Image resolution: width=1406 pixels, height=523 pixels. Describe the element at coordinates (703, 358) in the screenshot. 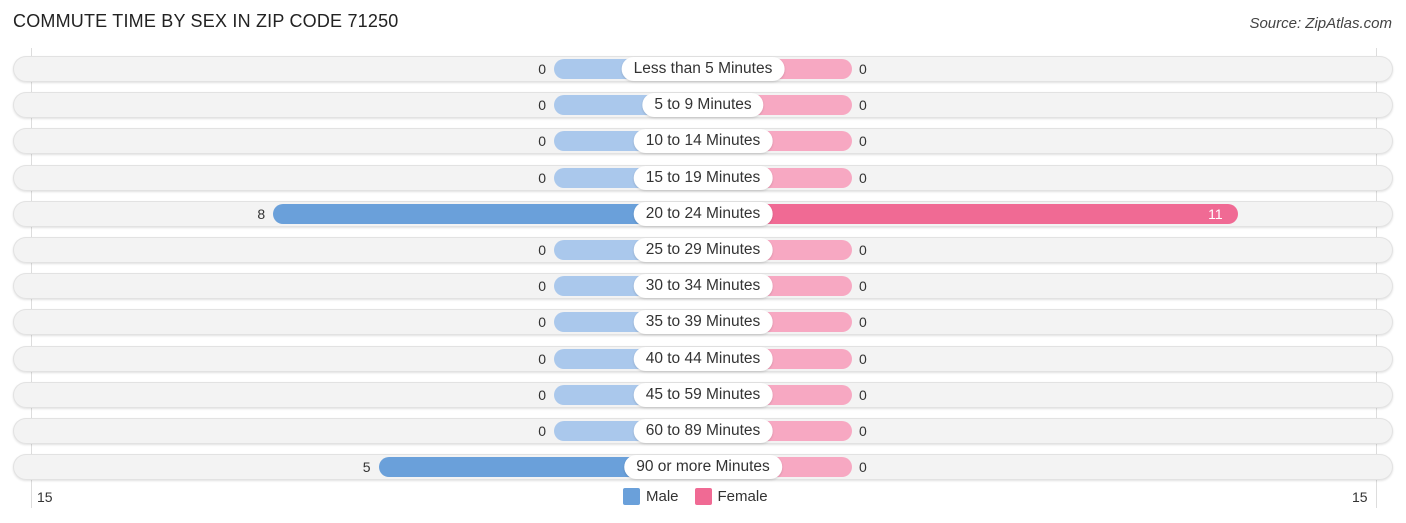

I see `category-label: 40 to 44 Minutes` at that location.